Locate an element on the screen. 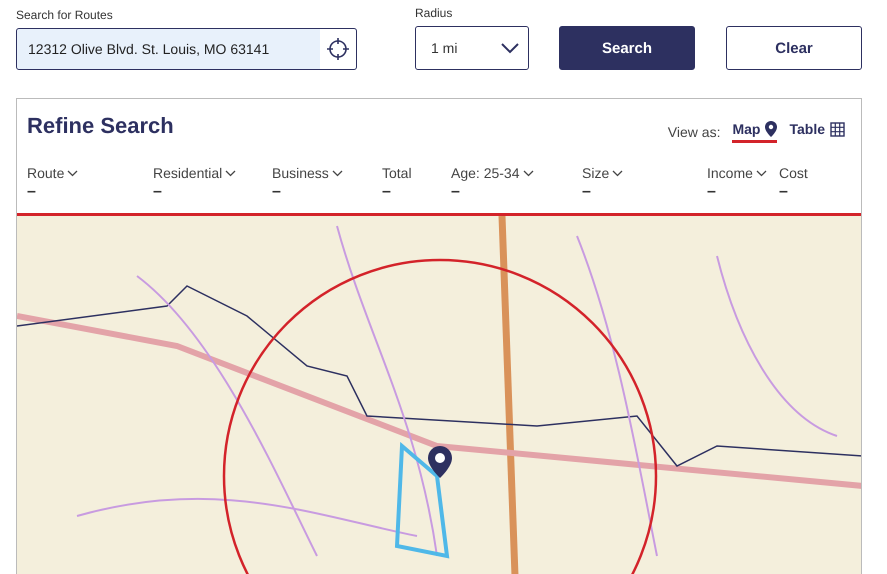 The height and width of the screenshot is (574, 887). locate-button is located at coordinates (338, 49).